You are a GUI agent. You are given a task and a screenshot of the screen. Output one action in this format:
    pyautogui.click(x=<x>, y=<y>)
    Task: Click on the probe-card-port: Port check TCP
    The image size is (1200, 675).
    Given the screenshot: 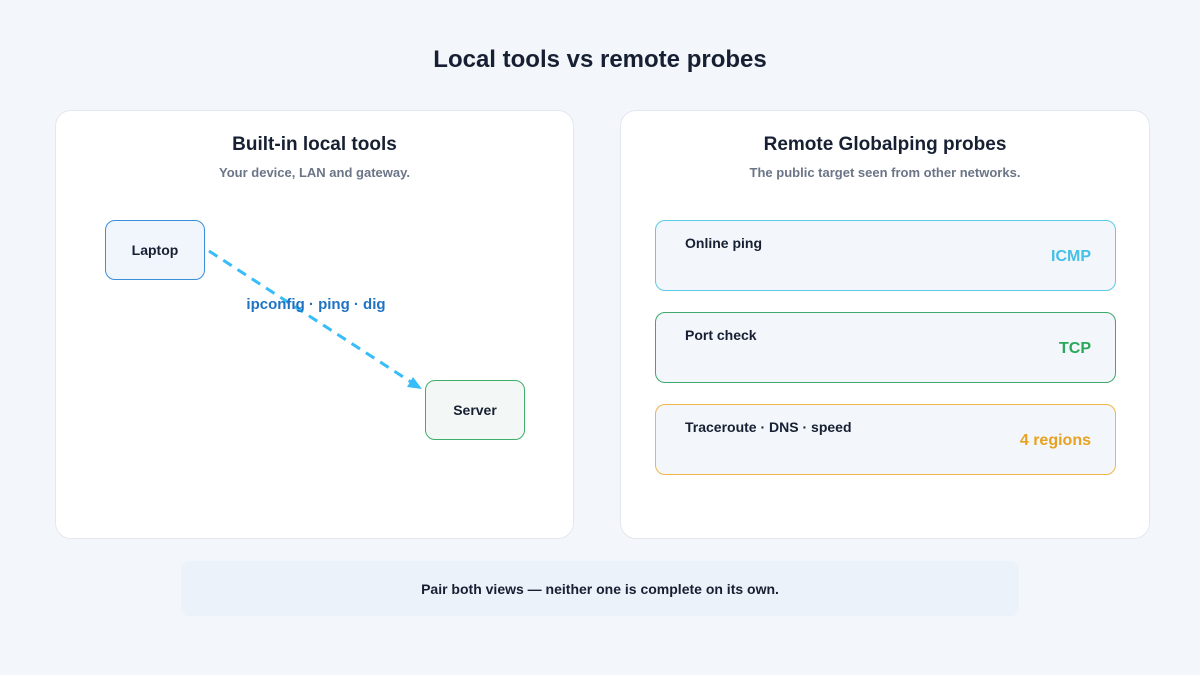 What is the action you would take?
    pyautogui.click(x=885, y=347)
    